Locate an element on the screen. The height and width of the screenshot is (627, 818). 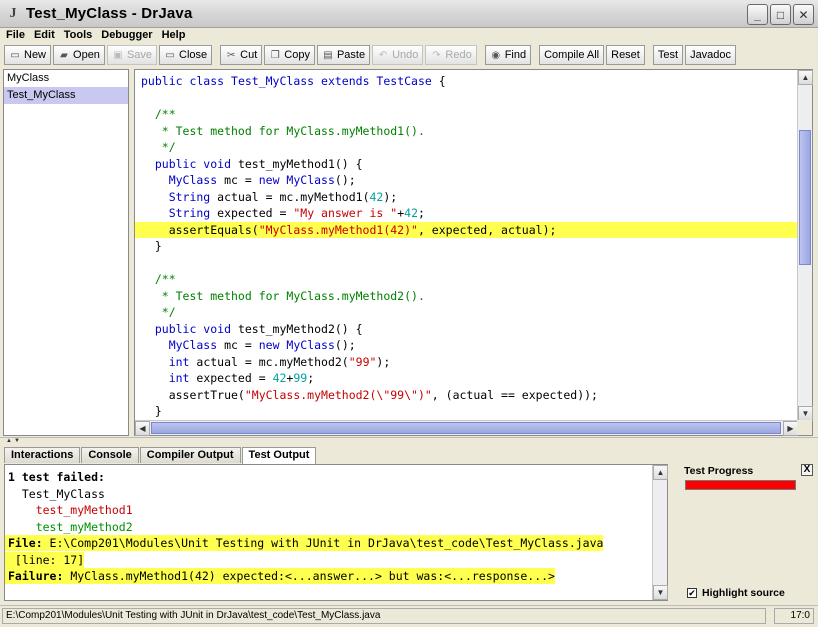
highlight-source-checkbox: ✔ is located at coordinates (692, 593).